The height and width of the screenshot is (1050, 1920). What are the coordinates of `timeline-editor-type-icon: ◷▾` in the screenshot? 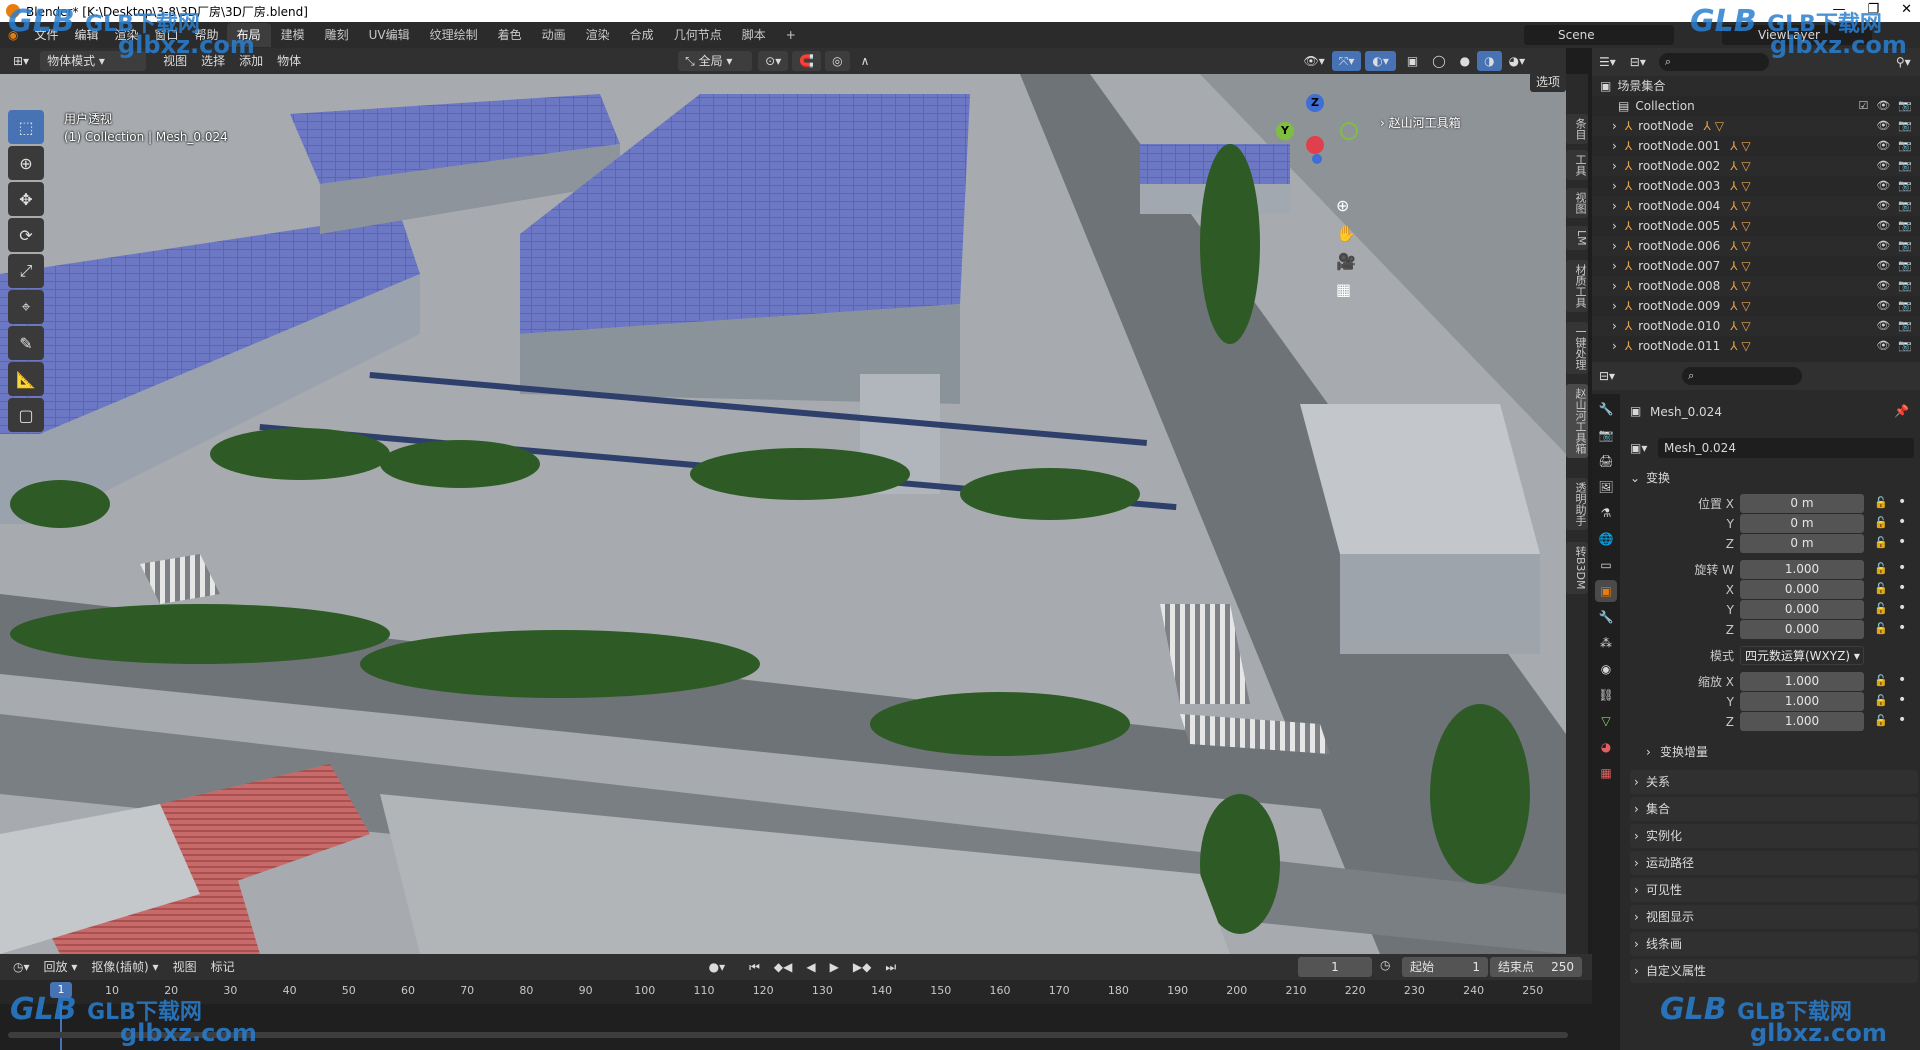 It's located at (21, 967).